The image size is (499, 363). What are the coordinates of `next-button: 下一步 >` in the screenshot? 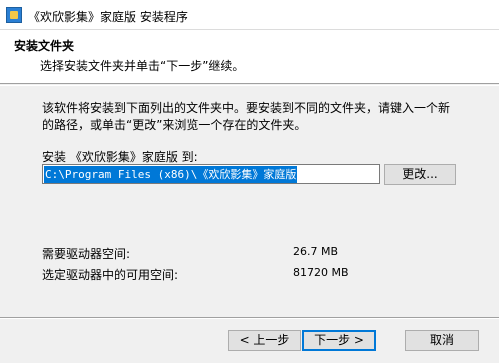 It's located at (339, 340).